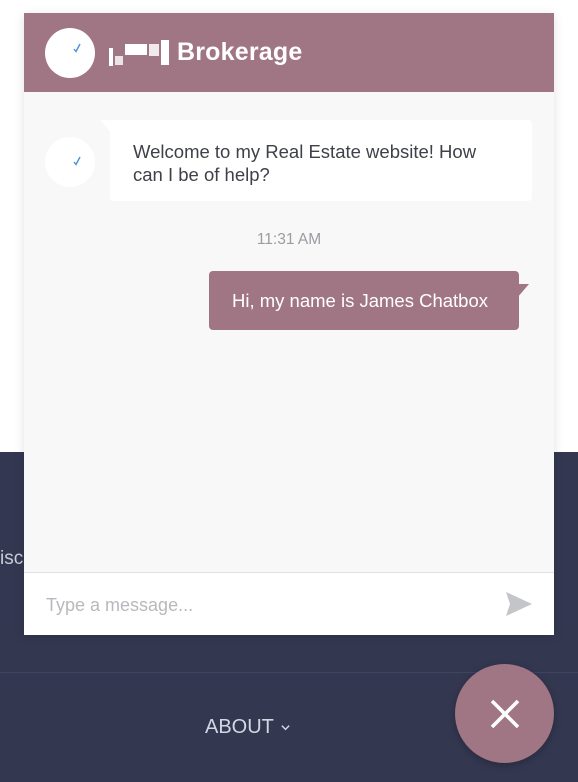  I want to click on redacted-name-block, so click(139, 53).